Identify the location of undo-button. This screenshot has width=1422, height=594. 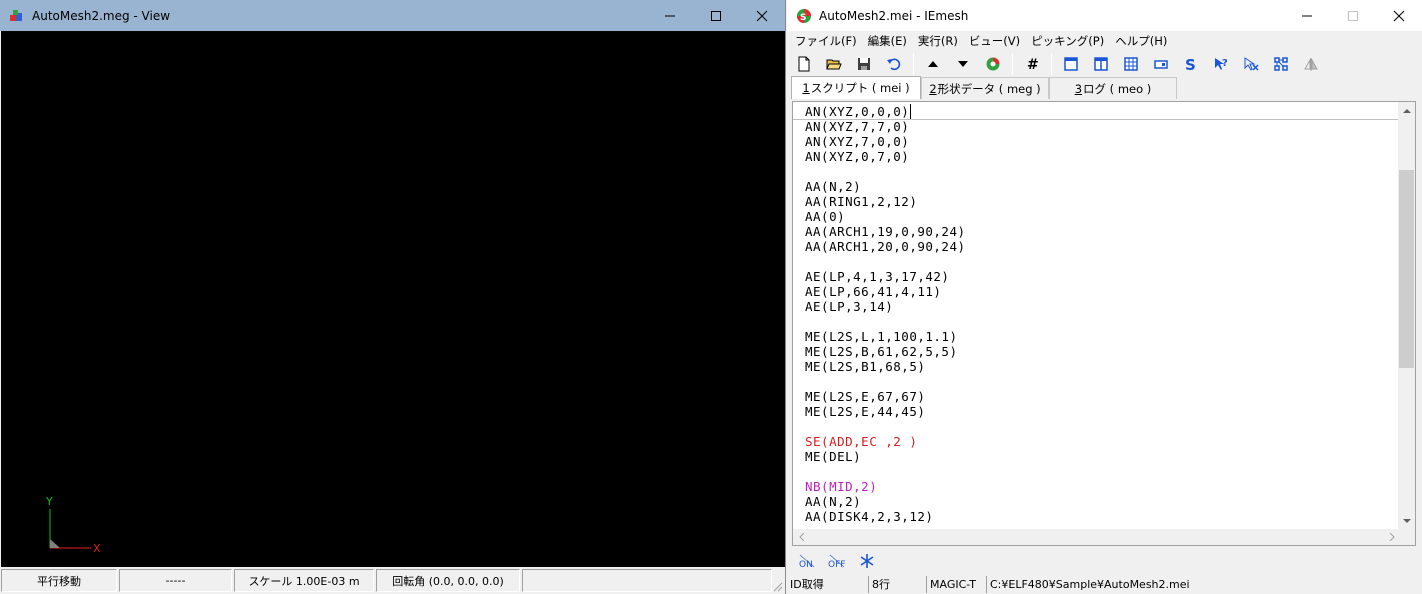
(894, 64).